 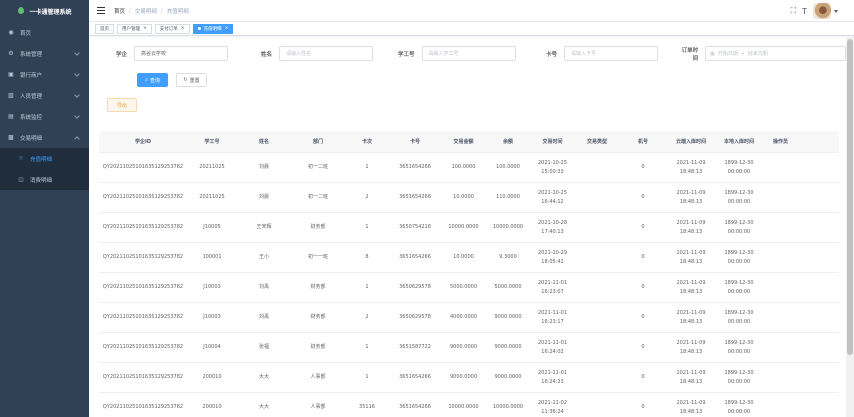 I want to click on table-cell: 110.0000, so click(x=508, y=197).